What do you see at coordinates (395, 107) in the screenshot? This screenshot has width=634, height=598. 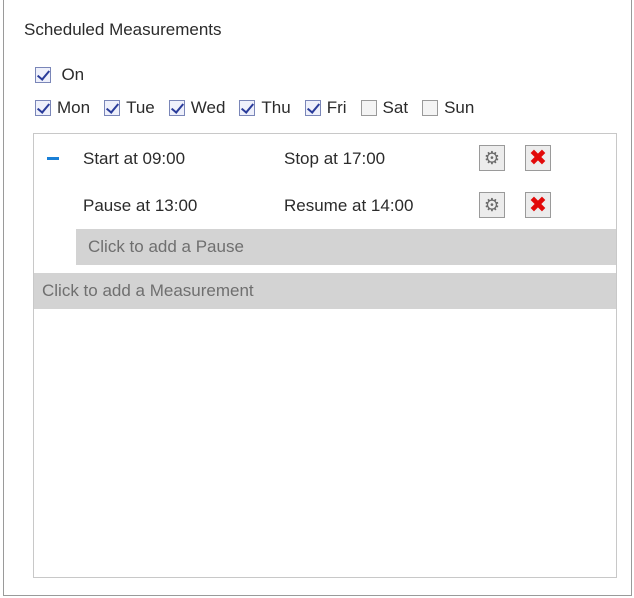 I see `day-label: Sat` at bounding box center [395, 107].